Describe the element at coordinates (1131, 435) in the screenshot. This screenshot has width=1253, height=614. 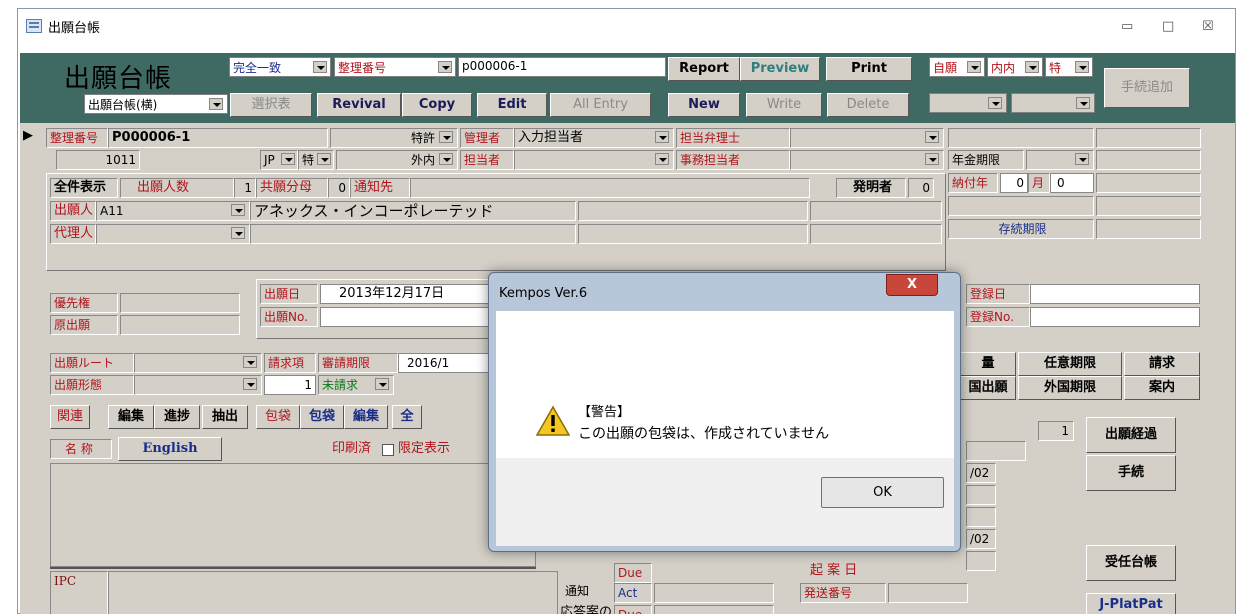
I see `history-button: 出願経過` at that location.